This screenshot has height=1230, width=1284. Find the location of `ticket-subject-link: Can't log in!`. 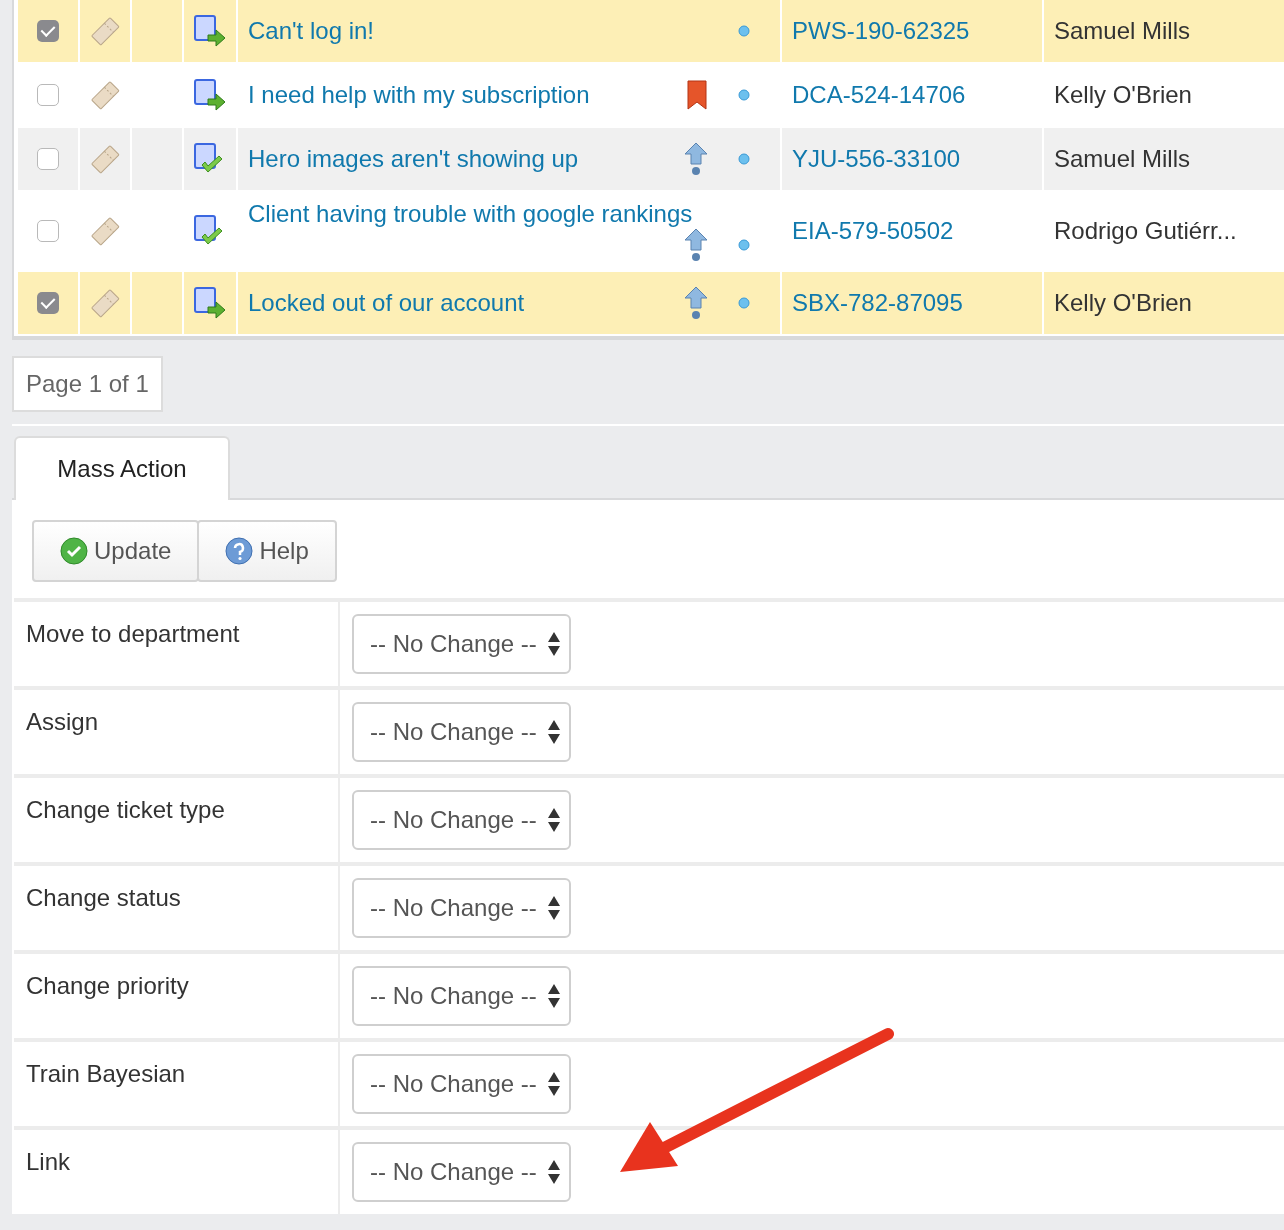

ticket-subject-link: Can't log in! is located at coordinates (311, 31).